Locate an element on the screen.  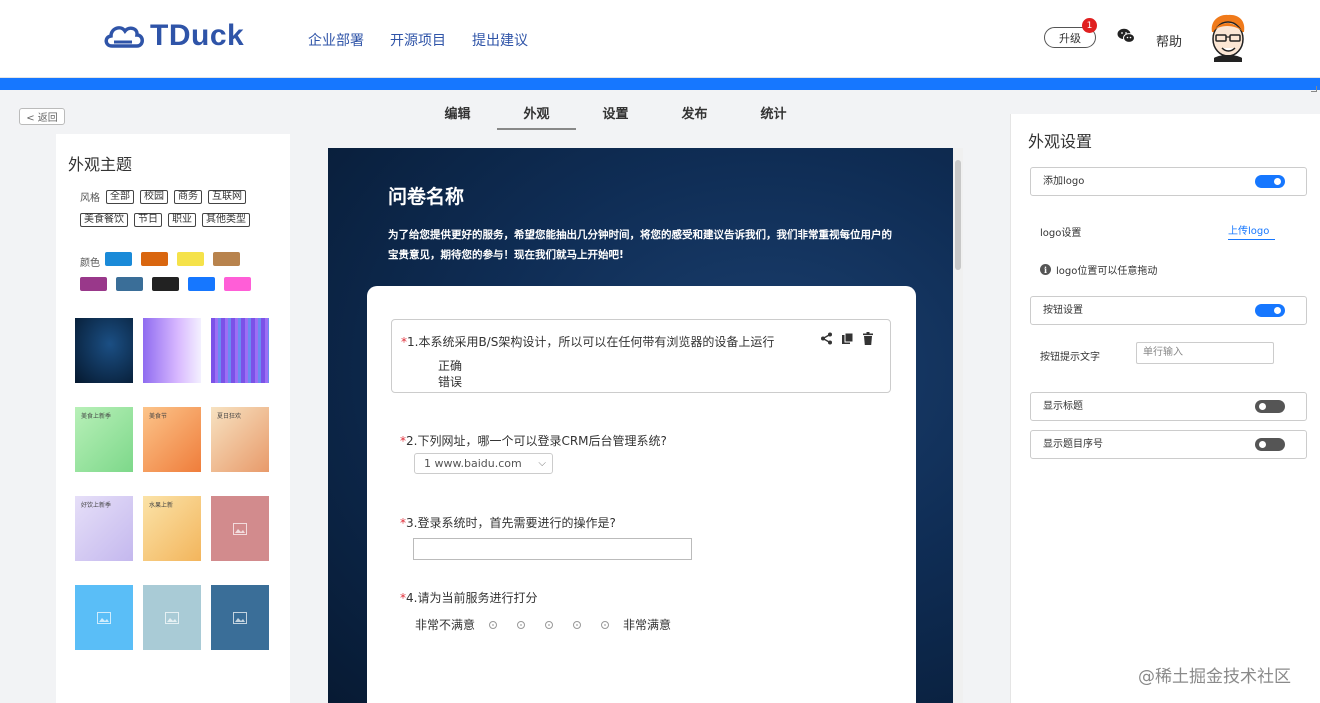
nav-enterprise-deploy: 企业部署 is located at coordinates (336, 40).